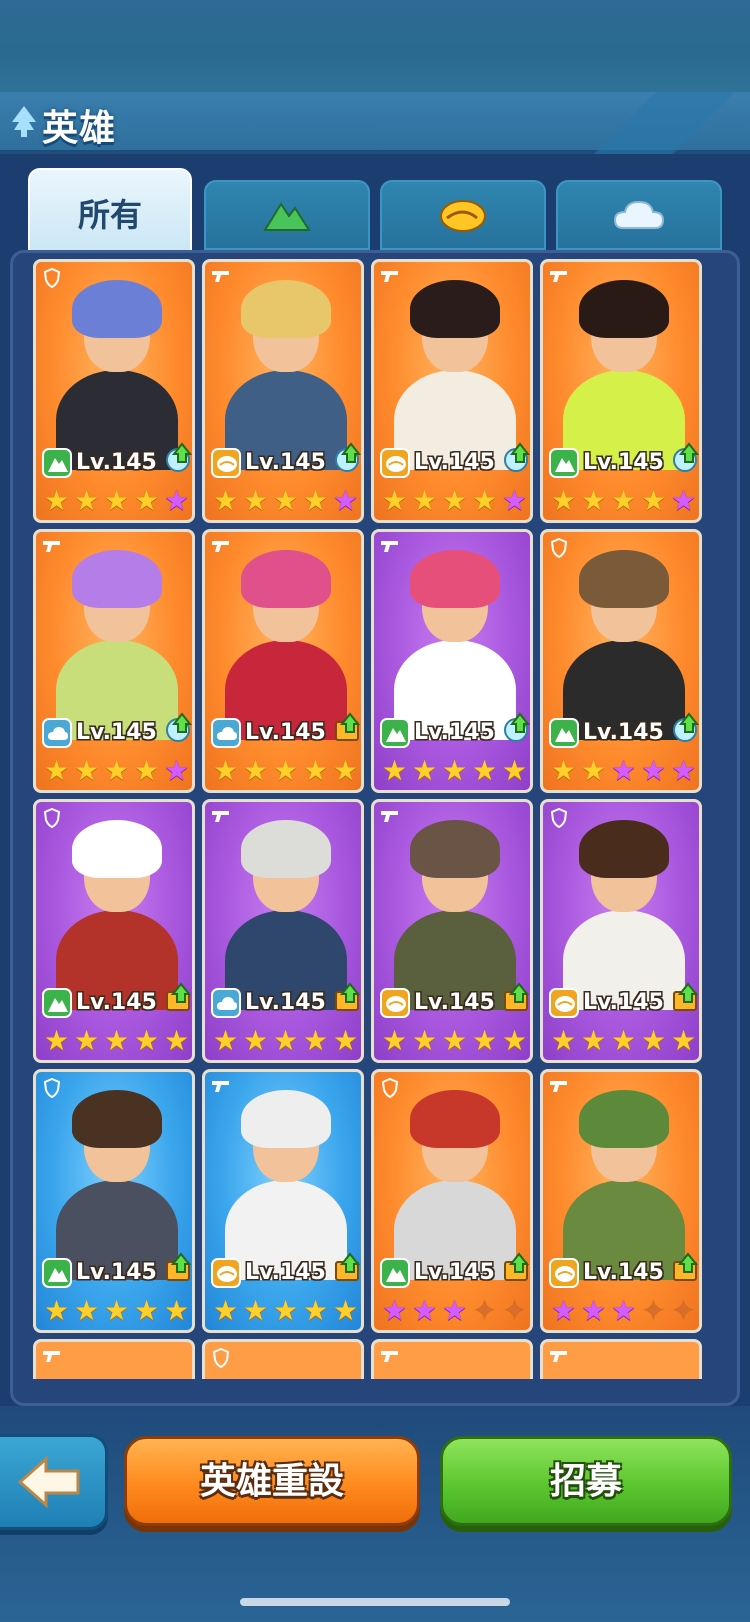 The height and width of the screenshot is (1622, 750). What do you see at coordinates (639, 215) in the screenshot?
I see `tab-cloud` at bounding box center [639, 215].